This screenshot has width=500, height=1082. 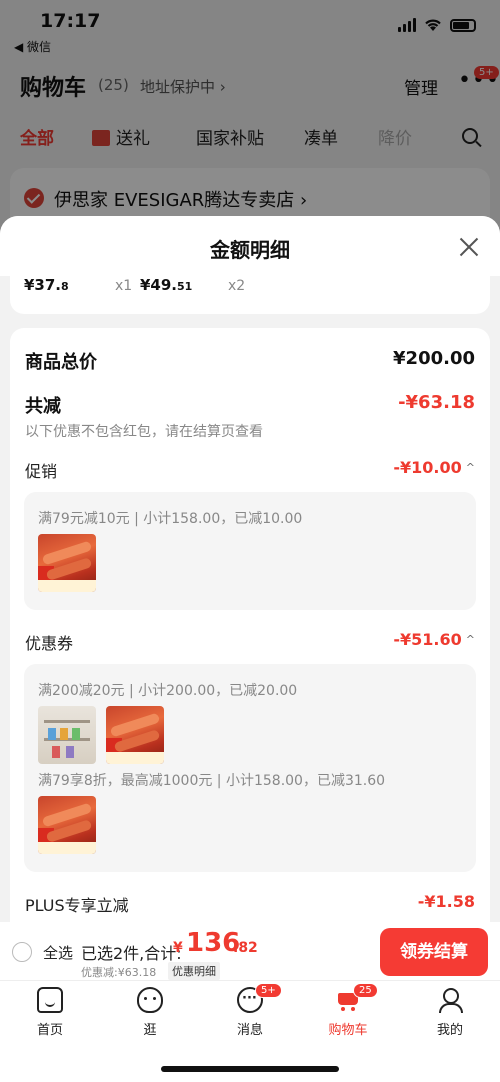 What do you see at coordinates (250, 295) in the screenshot?
I see `item-price-strip: ¥37.8 x1 ¥49.51 x2` at bounding box center [250, 295].